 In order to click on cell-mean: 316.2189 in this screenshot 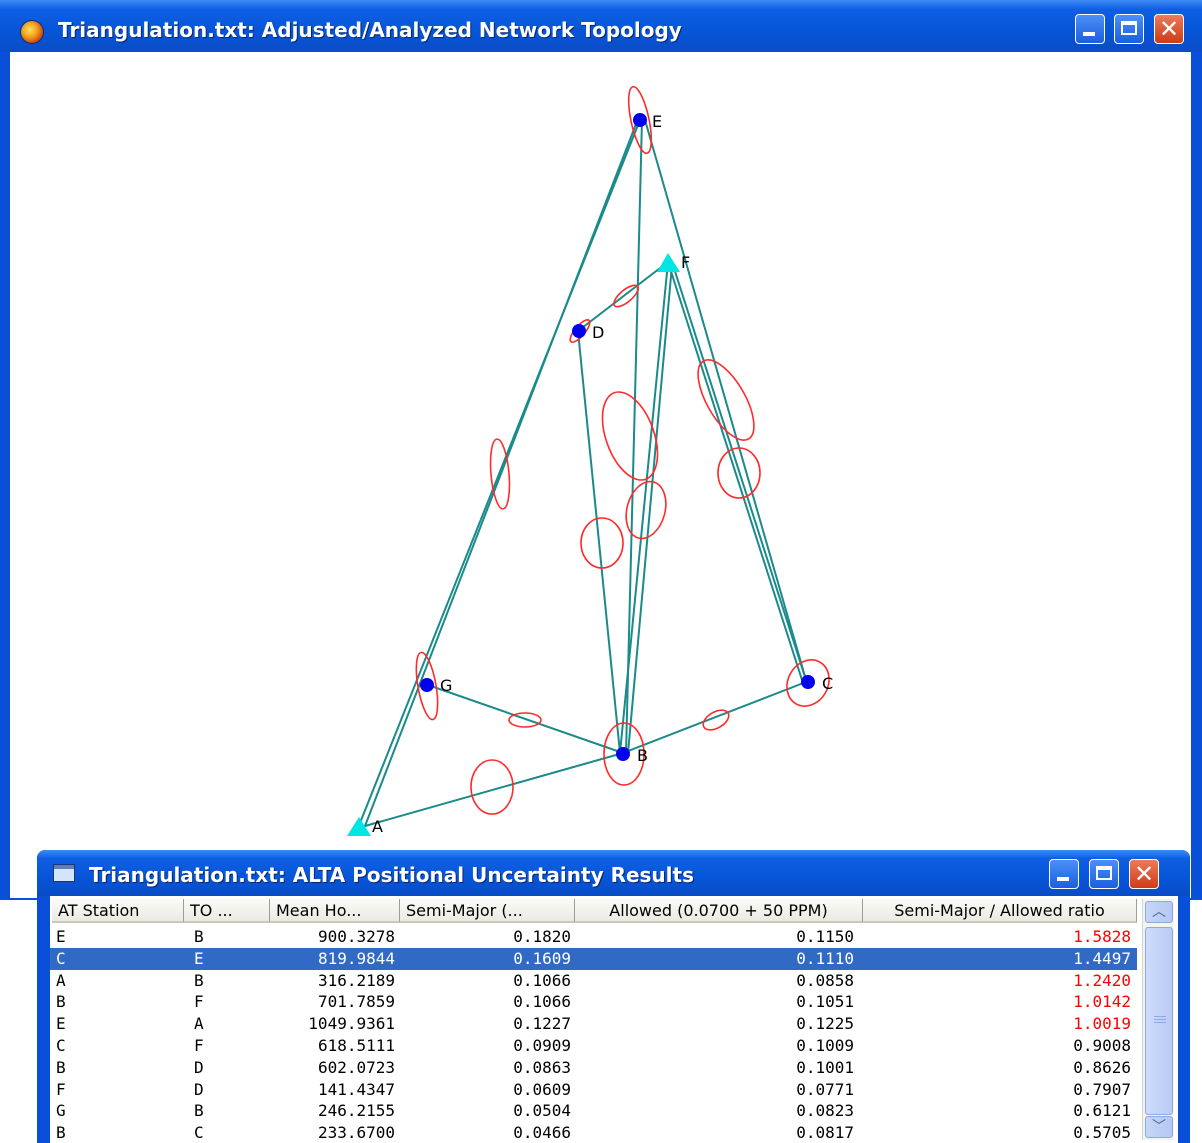, I will do `click(356, 980)`.